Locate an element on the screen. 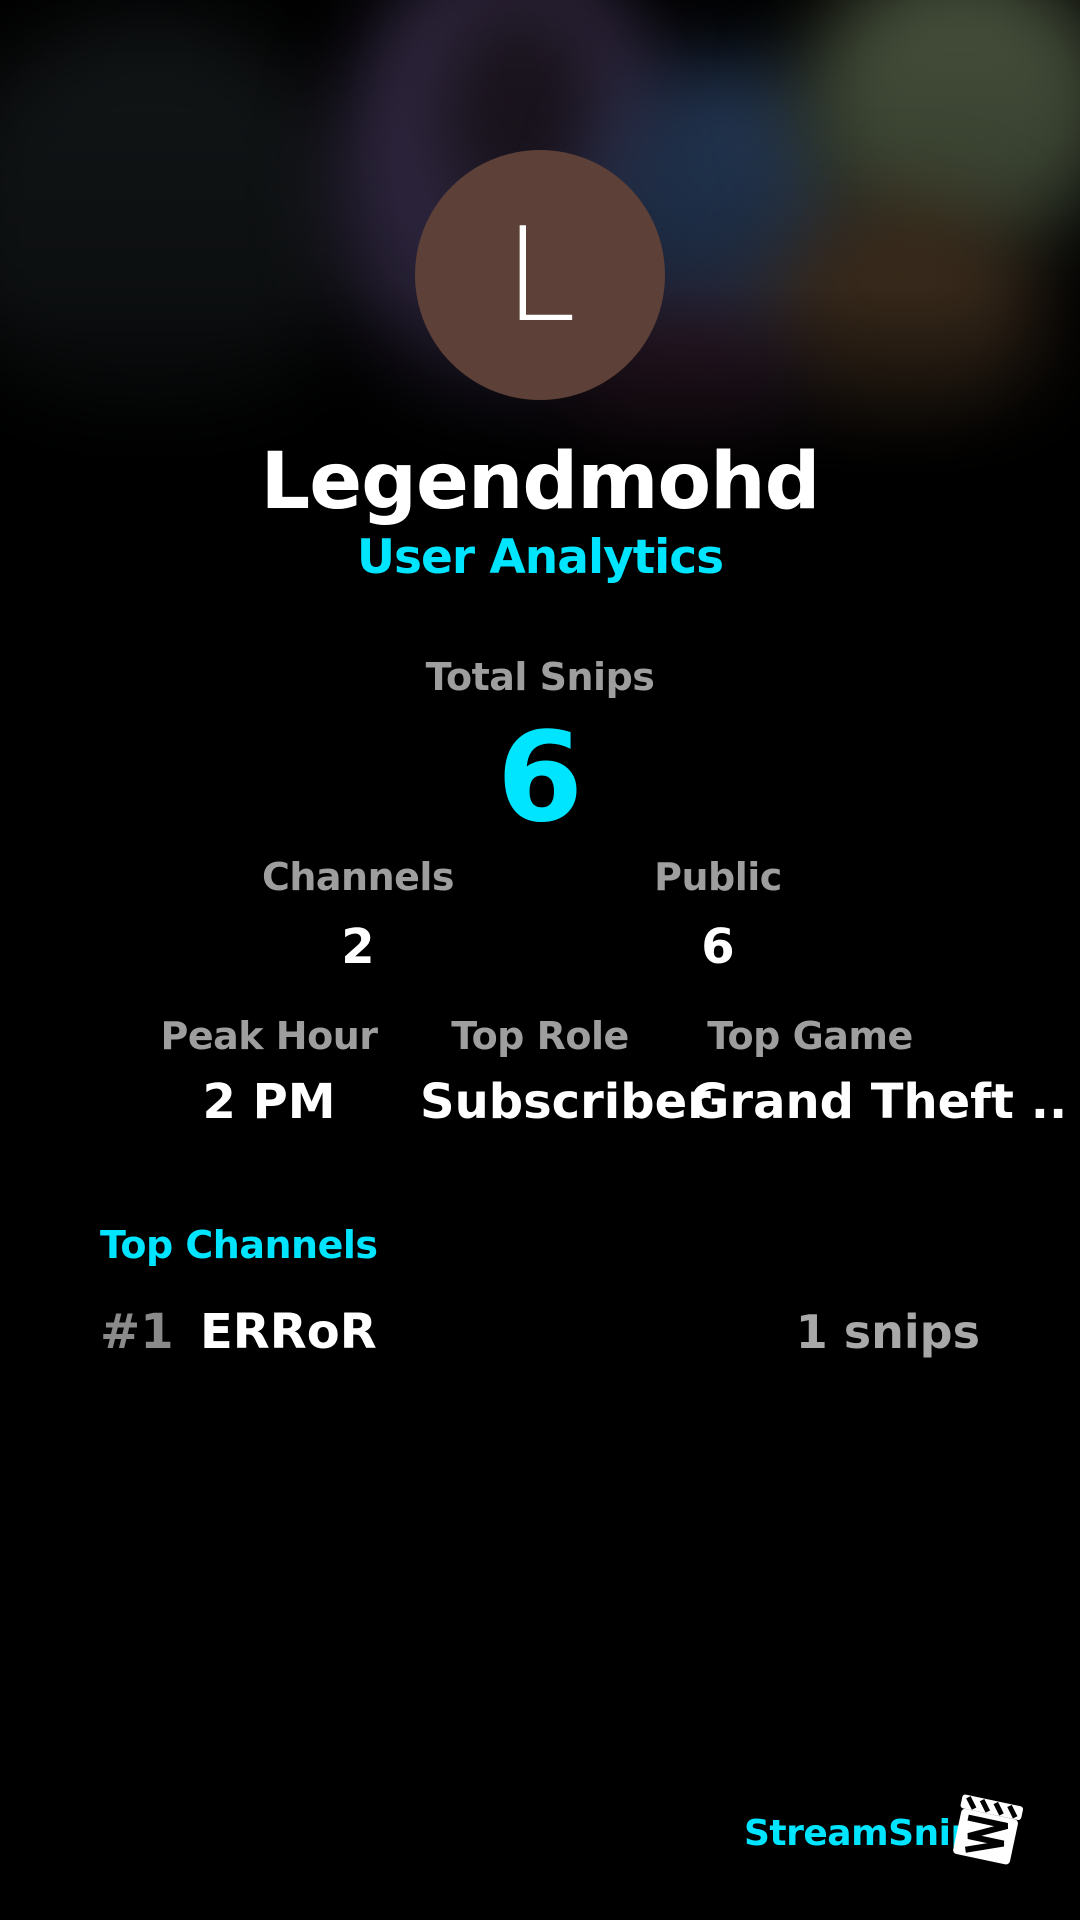  channels-label: Channels is located at coordinates (358, 877).